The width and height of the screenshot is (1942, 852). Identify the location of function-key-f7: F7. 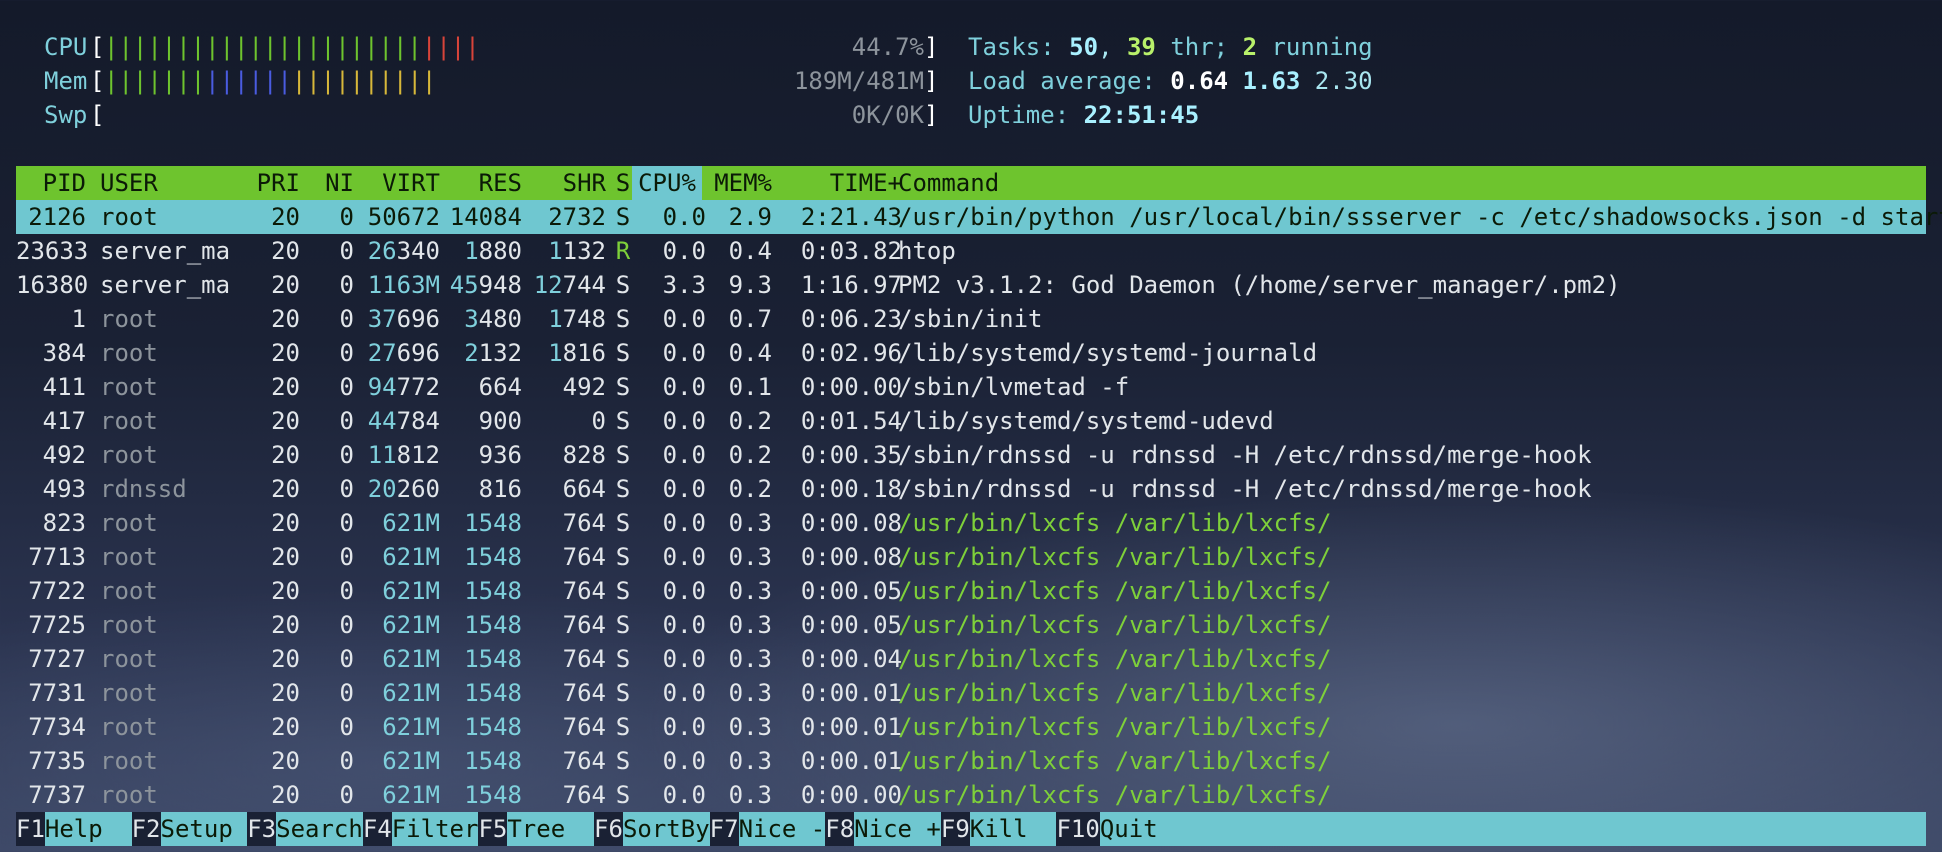
(724, 829).